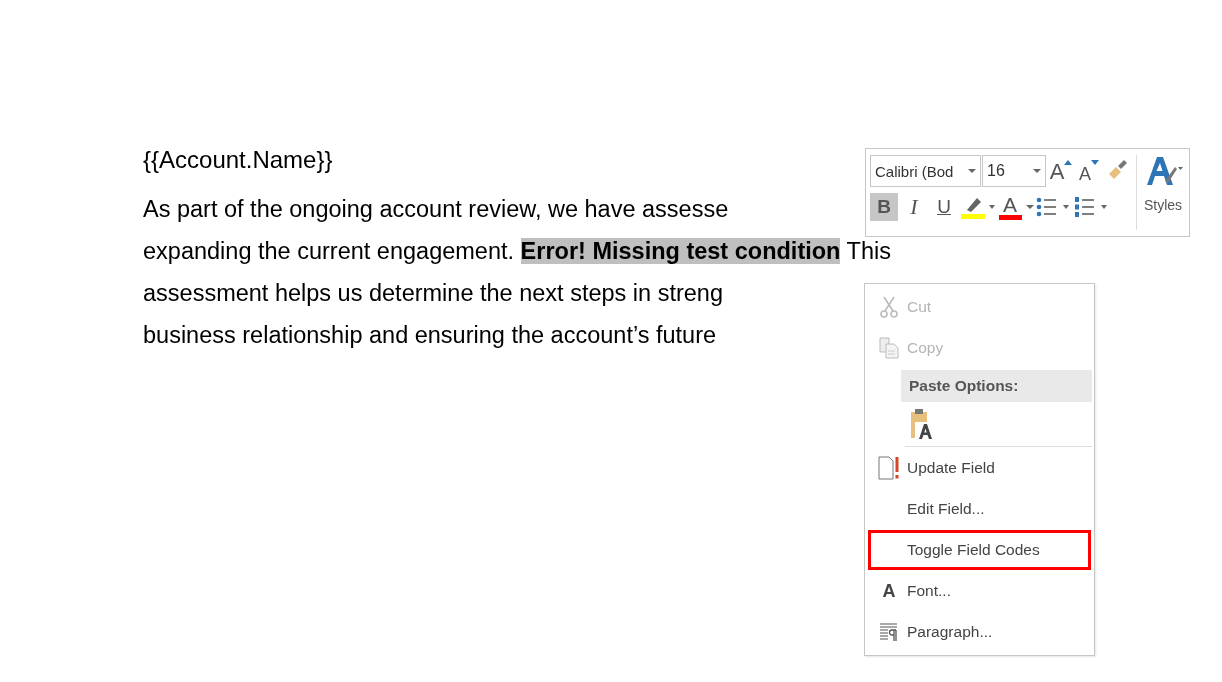 The image size is (1222, 682). What do you see at coordinates (430, 335) in the screenshot?
I see `paragraph-line: business relationship and ensuring the account’s future` at bounding box center [430, 335].